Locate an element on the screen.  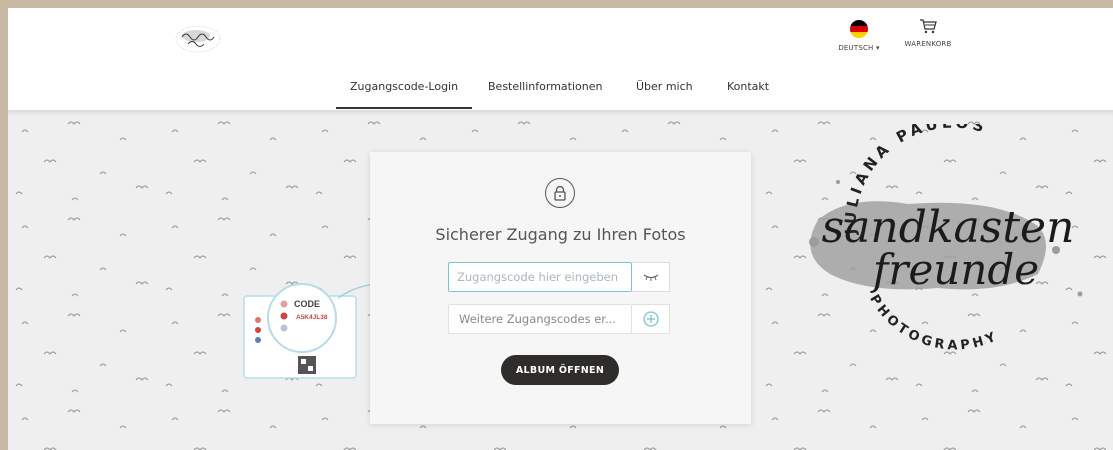
site-logo is located at coordinates (198, 39).